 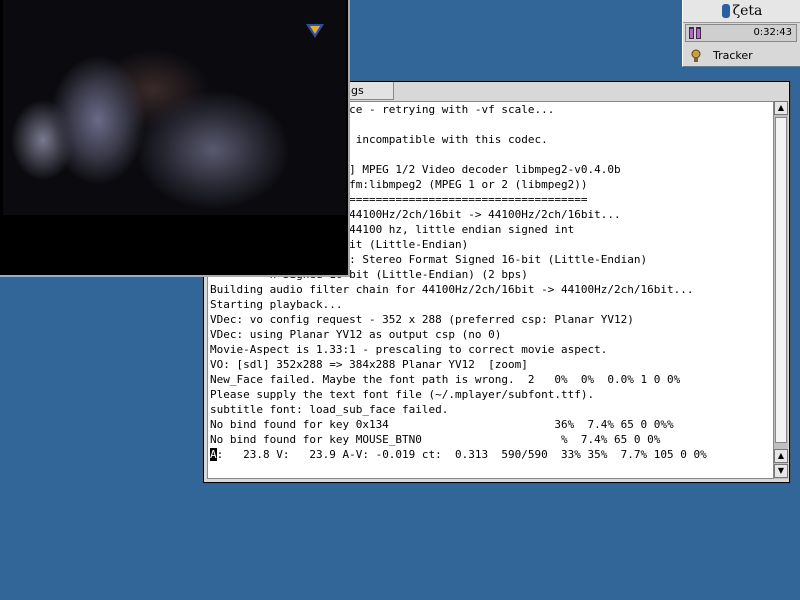 I want to click on scroll-thumb, so click(x=781, y=280).